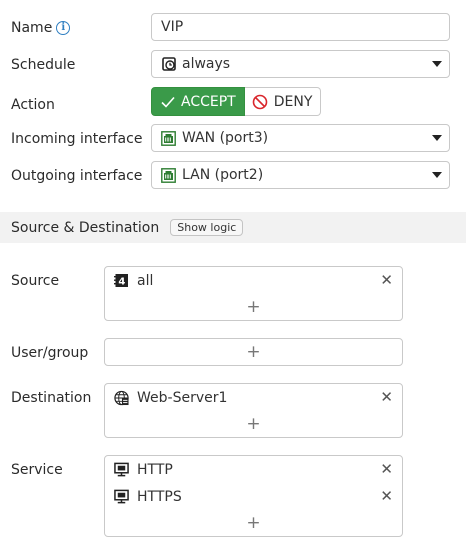 This screenshot has width=466, height=549. Describe the element at coordinates (43, 65) in the screenshot. I see `schedule-label: Schedule` at that location.